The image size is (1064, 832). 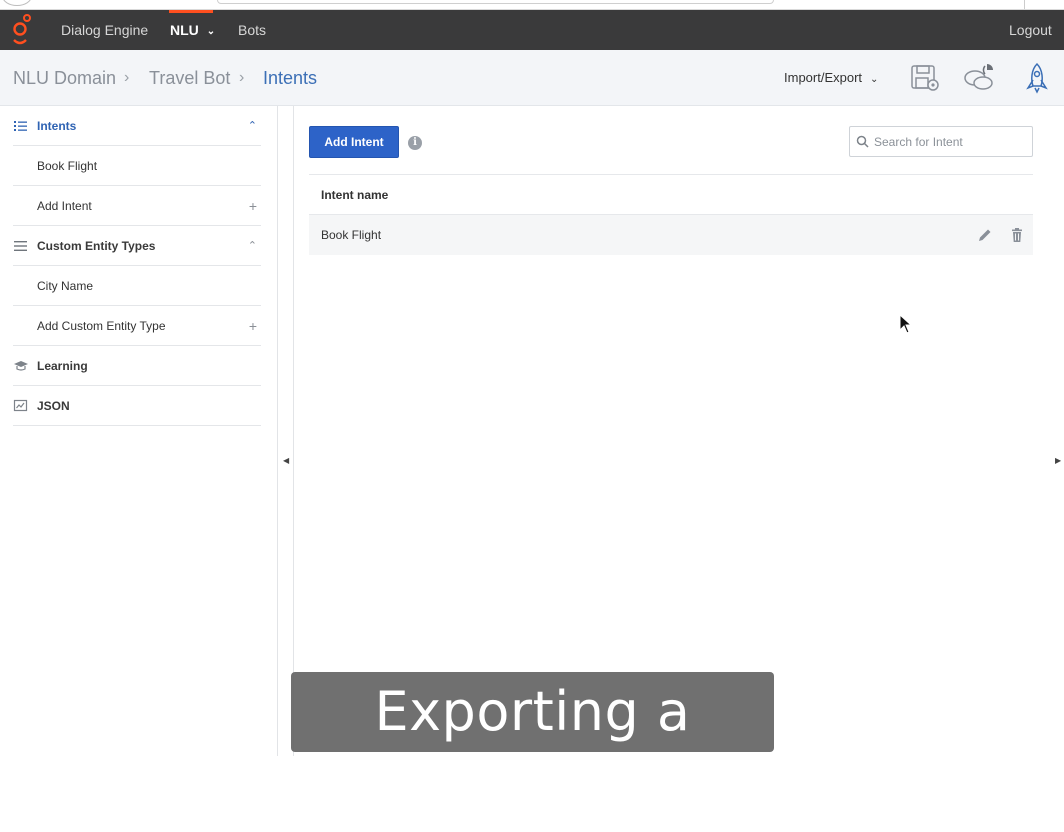 What do you see at coordinates (532, 5) in the screenshot?
I see `browser-toolbar` at bounding box center [532, 5].